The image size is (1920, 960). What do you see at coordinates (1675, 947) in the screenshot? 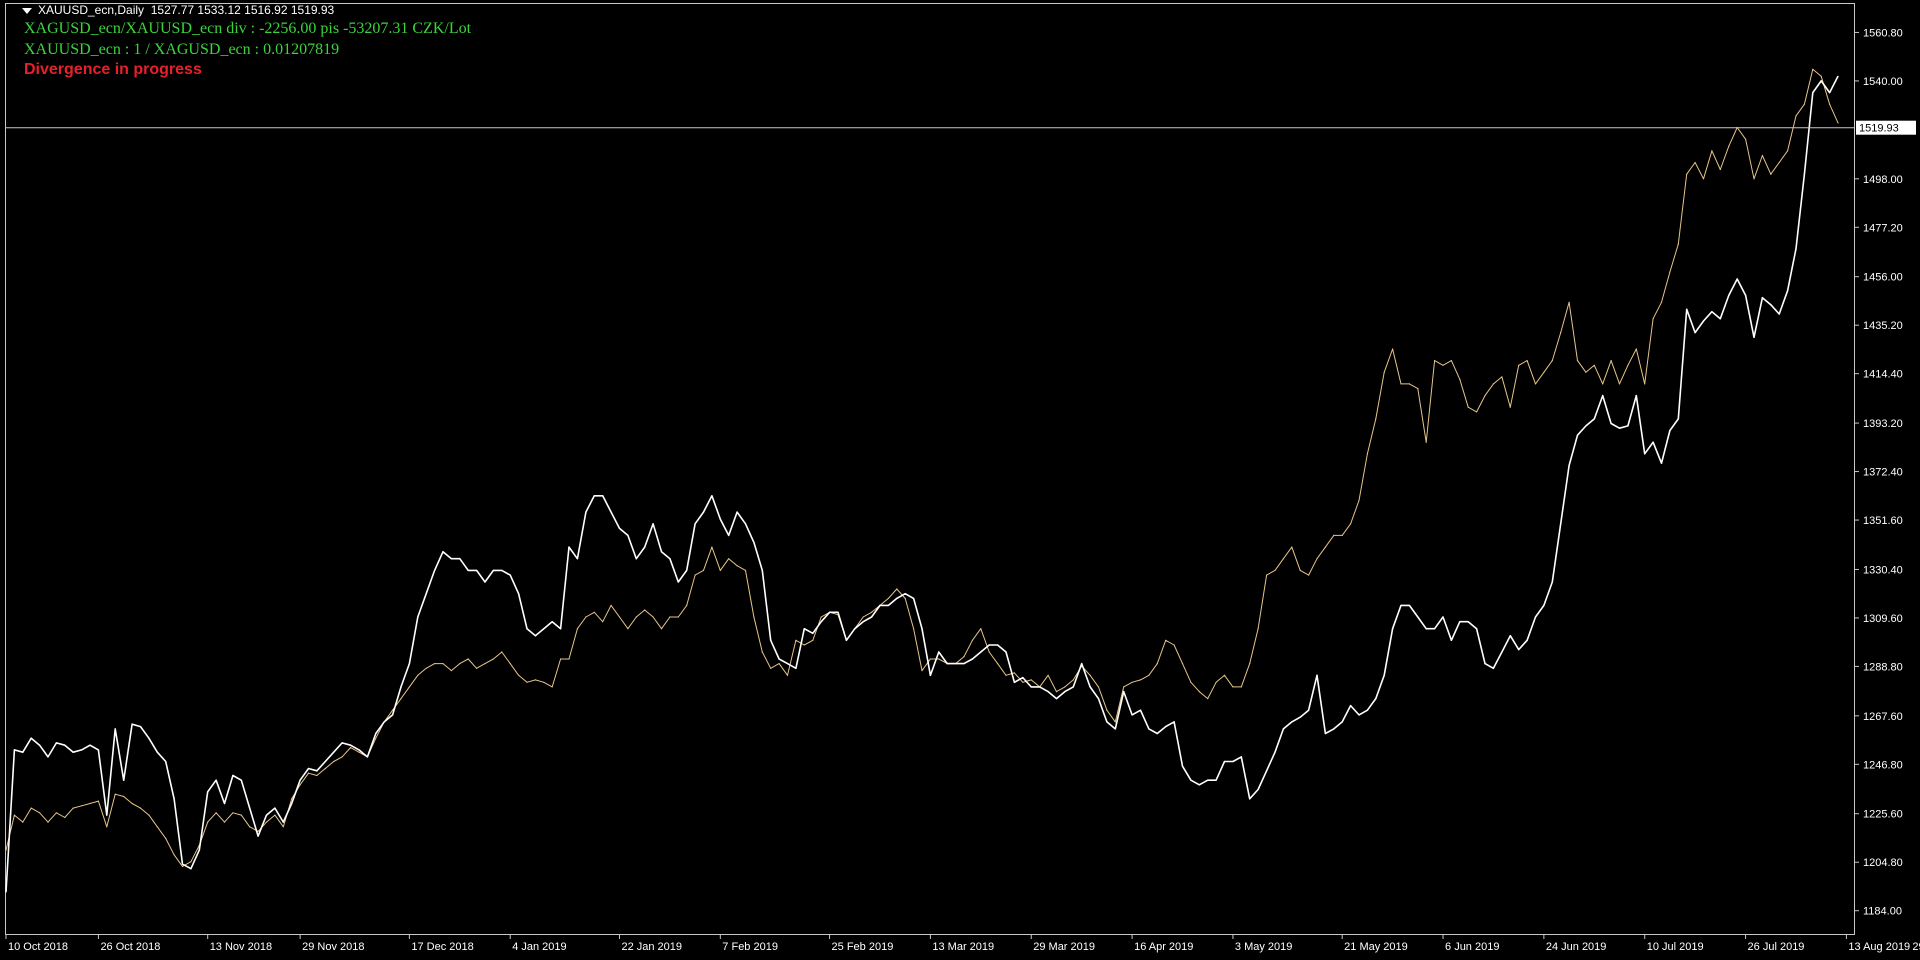
I see `x-tick-label: 10 Jul 2019` at bounding box center [1675, 947].